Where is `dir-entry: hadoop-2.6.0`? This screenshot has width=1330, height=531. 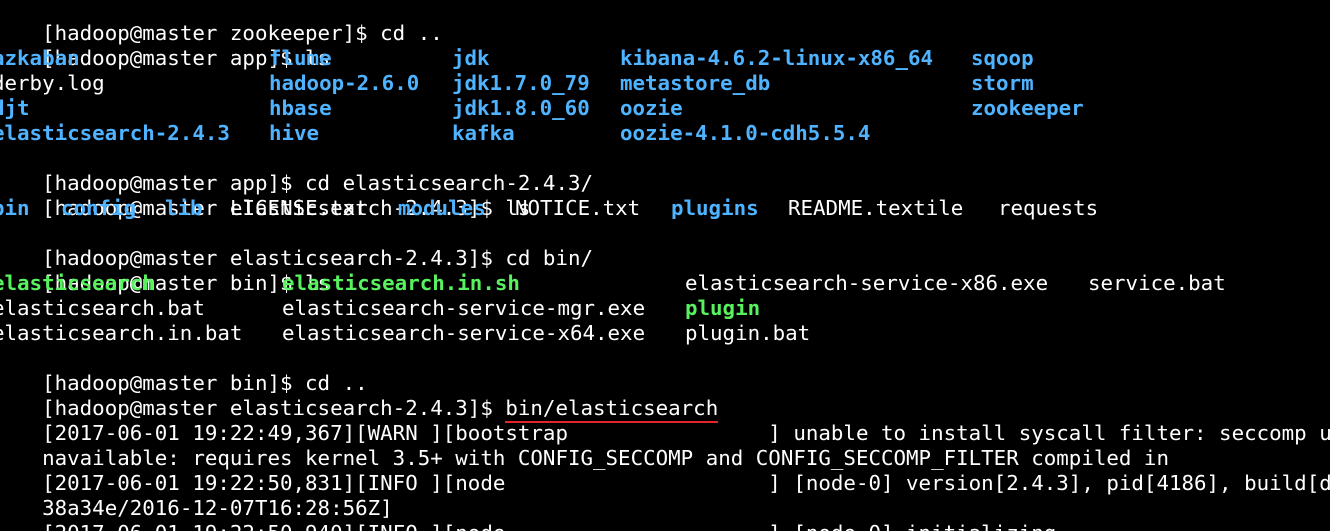 dir-entry: hadoop-2.6.0 is located at coordinates (344, 83).